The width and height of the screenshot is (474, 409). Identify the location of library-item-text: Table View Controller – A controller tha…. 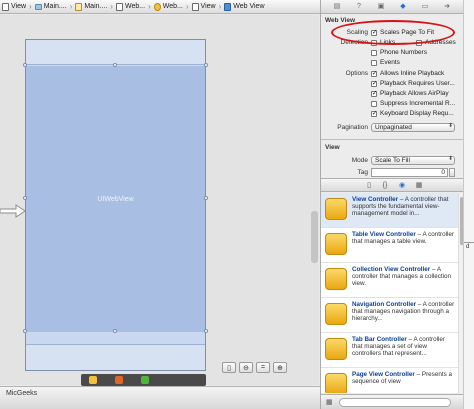
(403, 238).